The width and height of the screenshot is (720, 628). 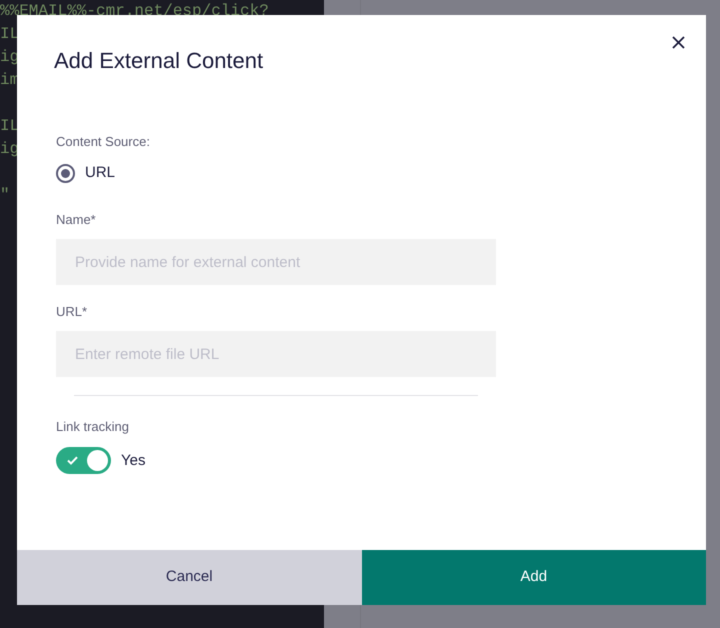 I want to click on field-label: Link tracking, so click(x=92, y=427).